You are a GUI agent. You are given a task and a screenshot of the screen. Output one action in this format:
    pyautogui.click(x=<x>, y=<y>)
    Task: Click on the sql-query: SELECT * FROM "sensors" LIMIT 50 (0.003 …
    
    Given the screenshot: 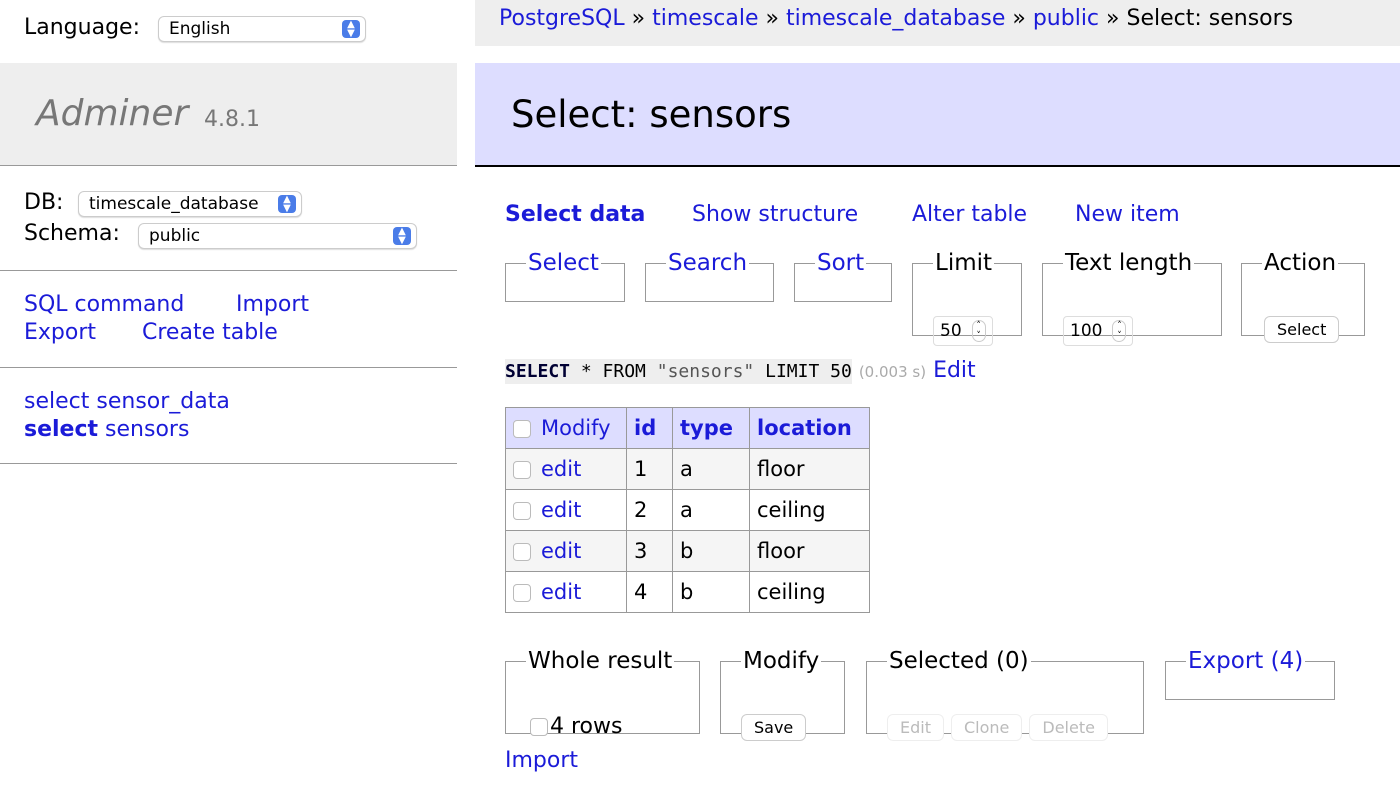 What is the action you would take?
    pyautogui.click(x=740, y=371)
    